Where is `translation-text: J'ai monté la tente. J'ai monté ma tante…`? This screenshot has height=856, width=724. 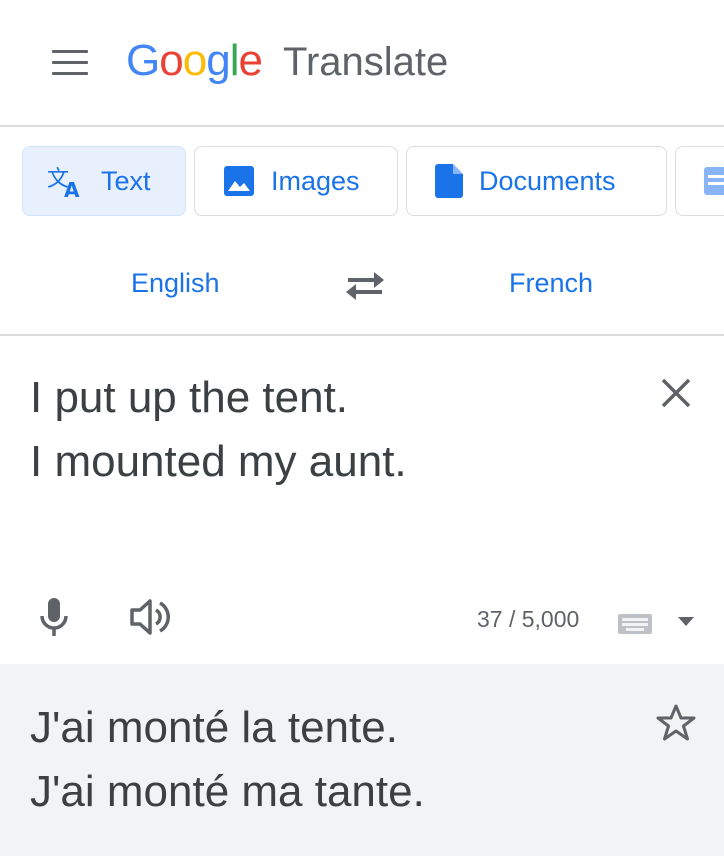
translation-text: J'ai monté la tente. J'ai monté ma tante… is located at coordinates (330, 760).